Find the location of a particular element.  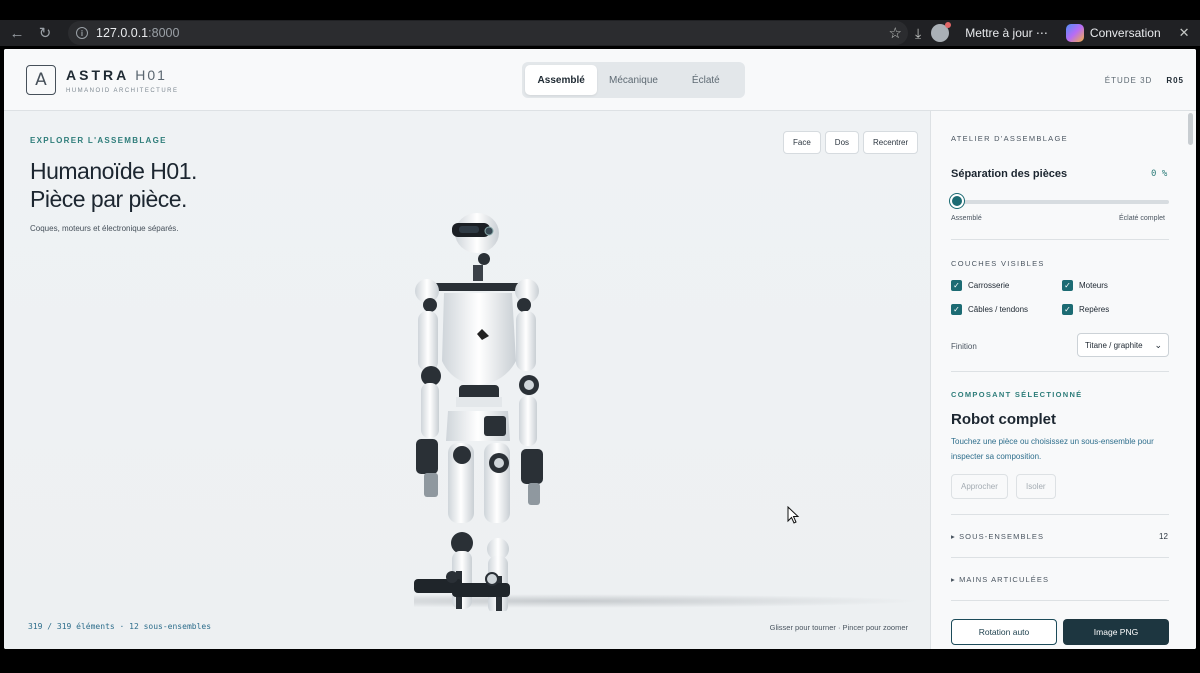

separation-slider-handle is located at coordinates (957, 201).